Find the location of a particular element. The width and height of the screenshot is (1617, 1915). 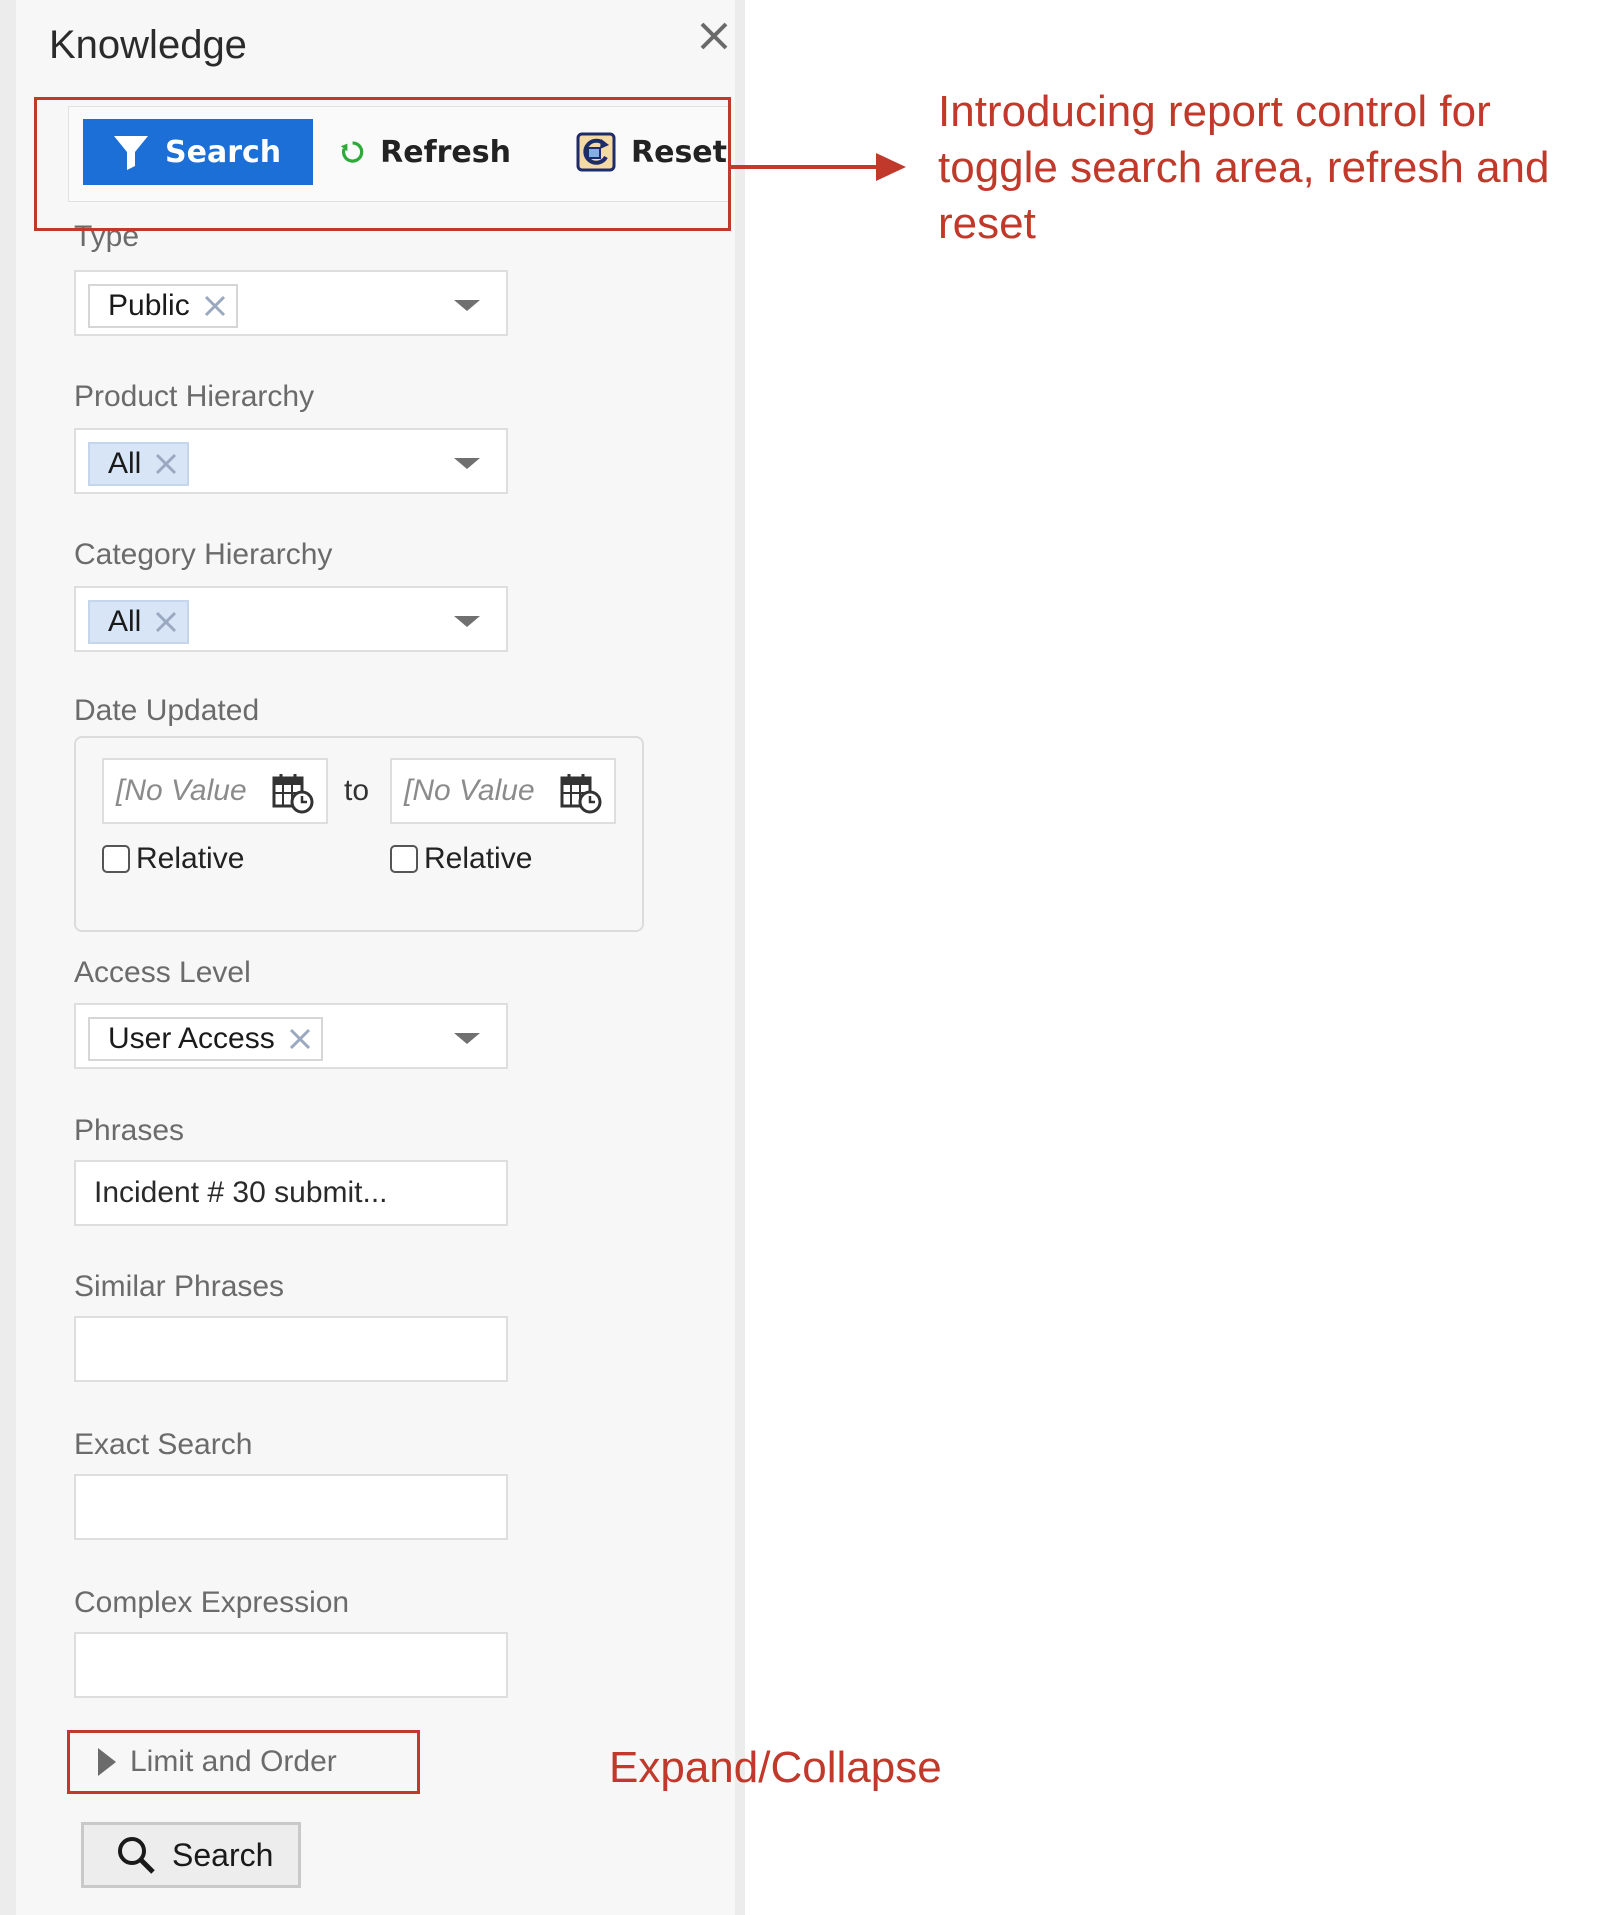

date-to-input: [No Value is located at coordinates (503, 791).